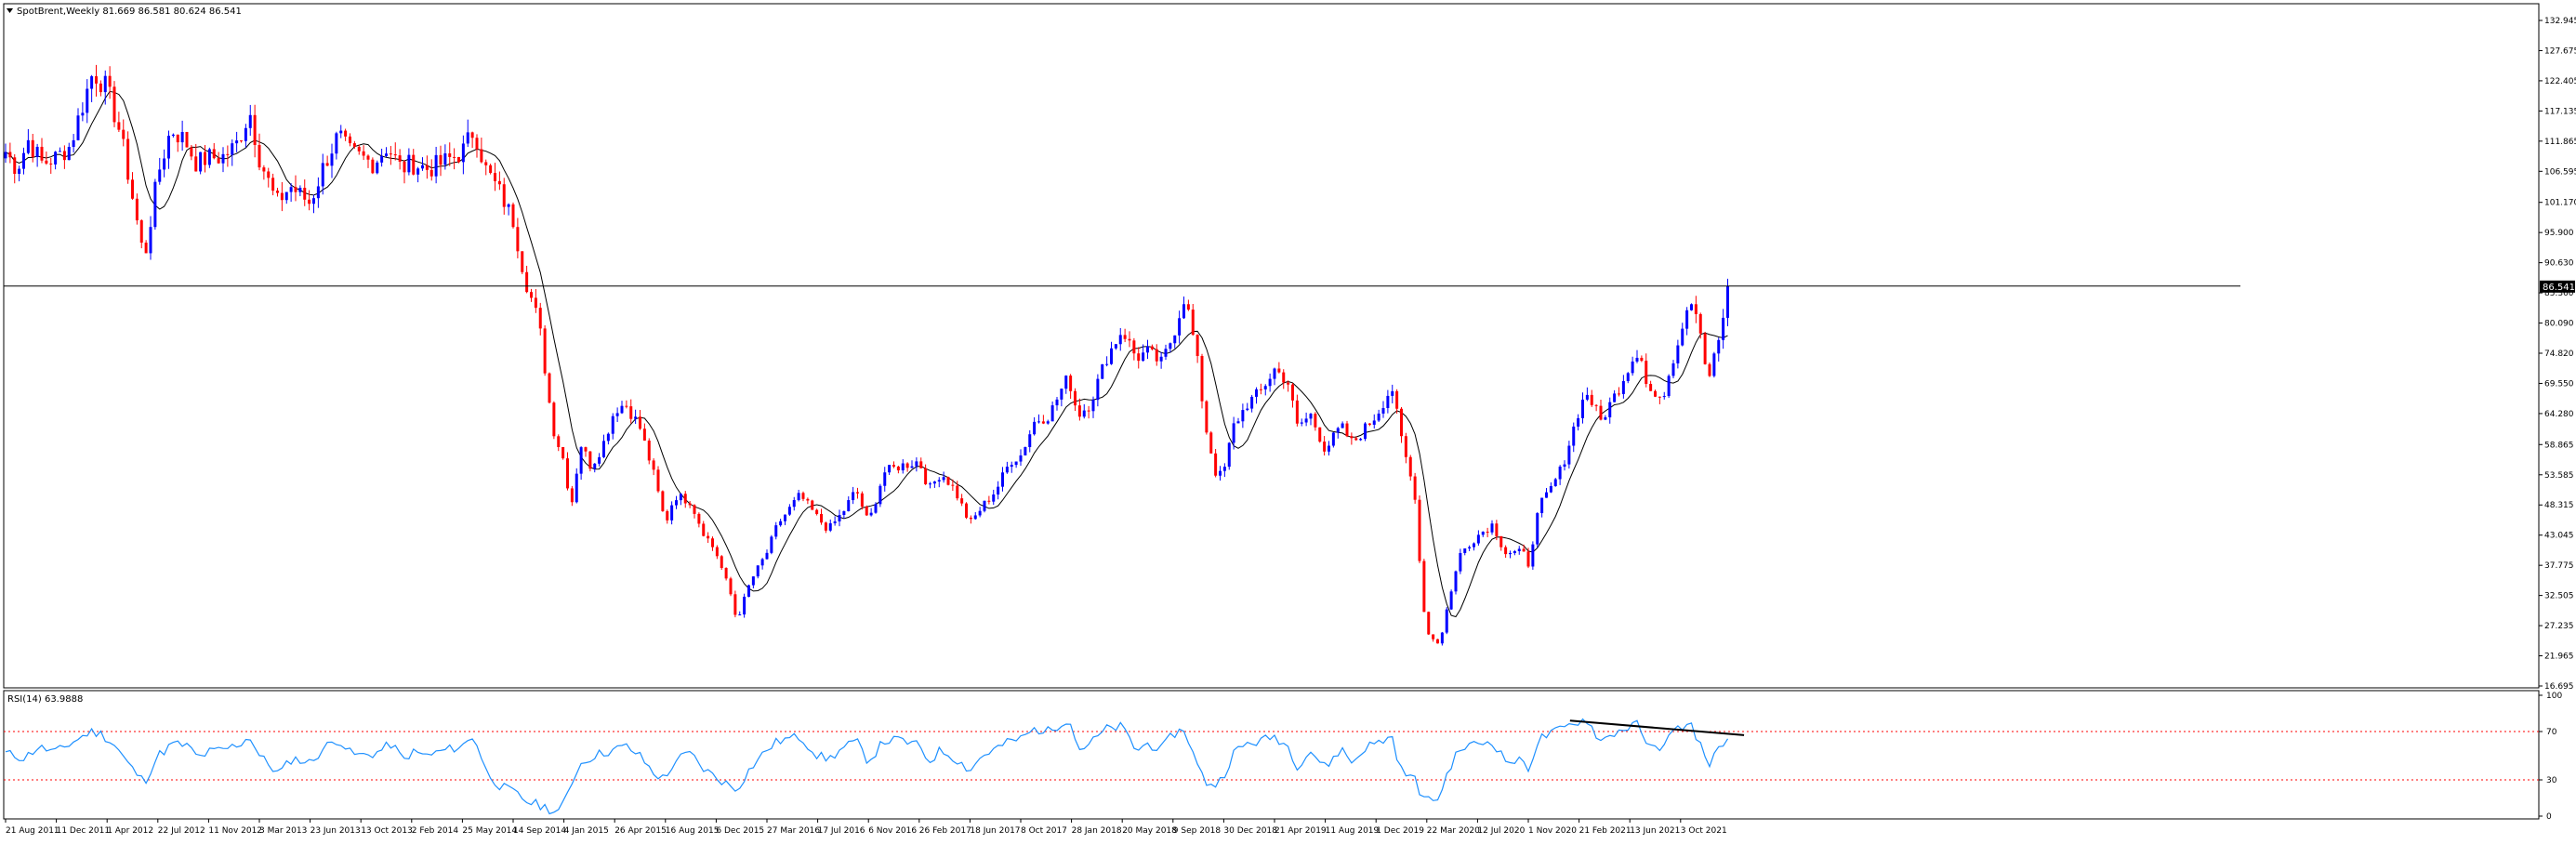 Image resolution: width=2576 pixels, height=844 pixels. What do you see at coordinates (892, 831) in the screenshot?
I see `time-axis-label: 6 Nov 2016` at bounding box center [892, 831].